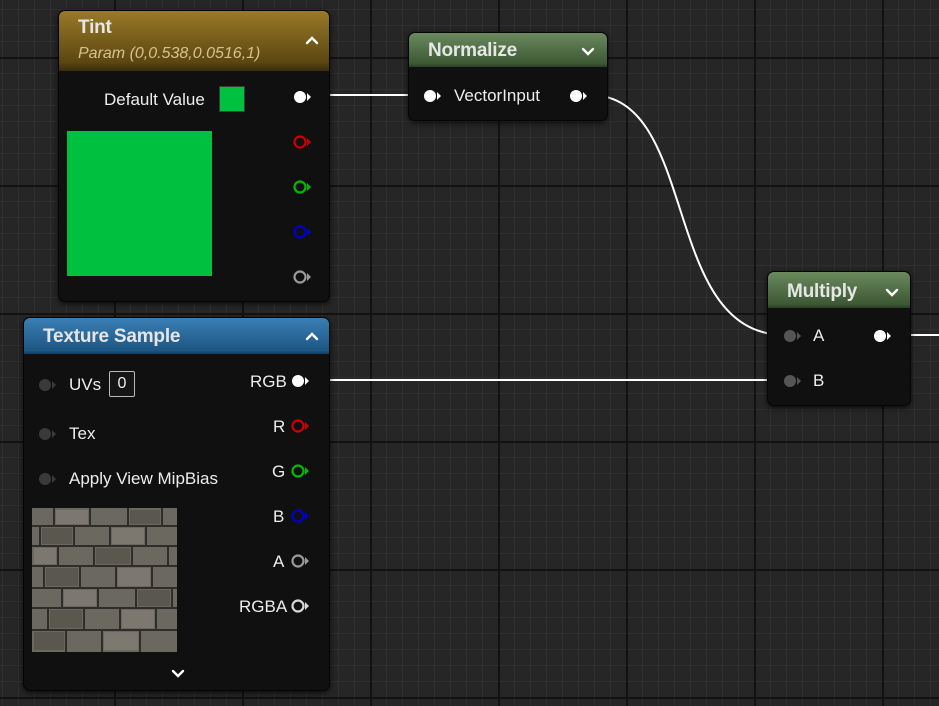  What do you see at coordinates (279, 471) in the screenshot?
I see `g-output-label: G` at bounding box center [279, 471].